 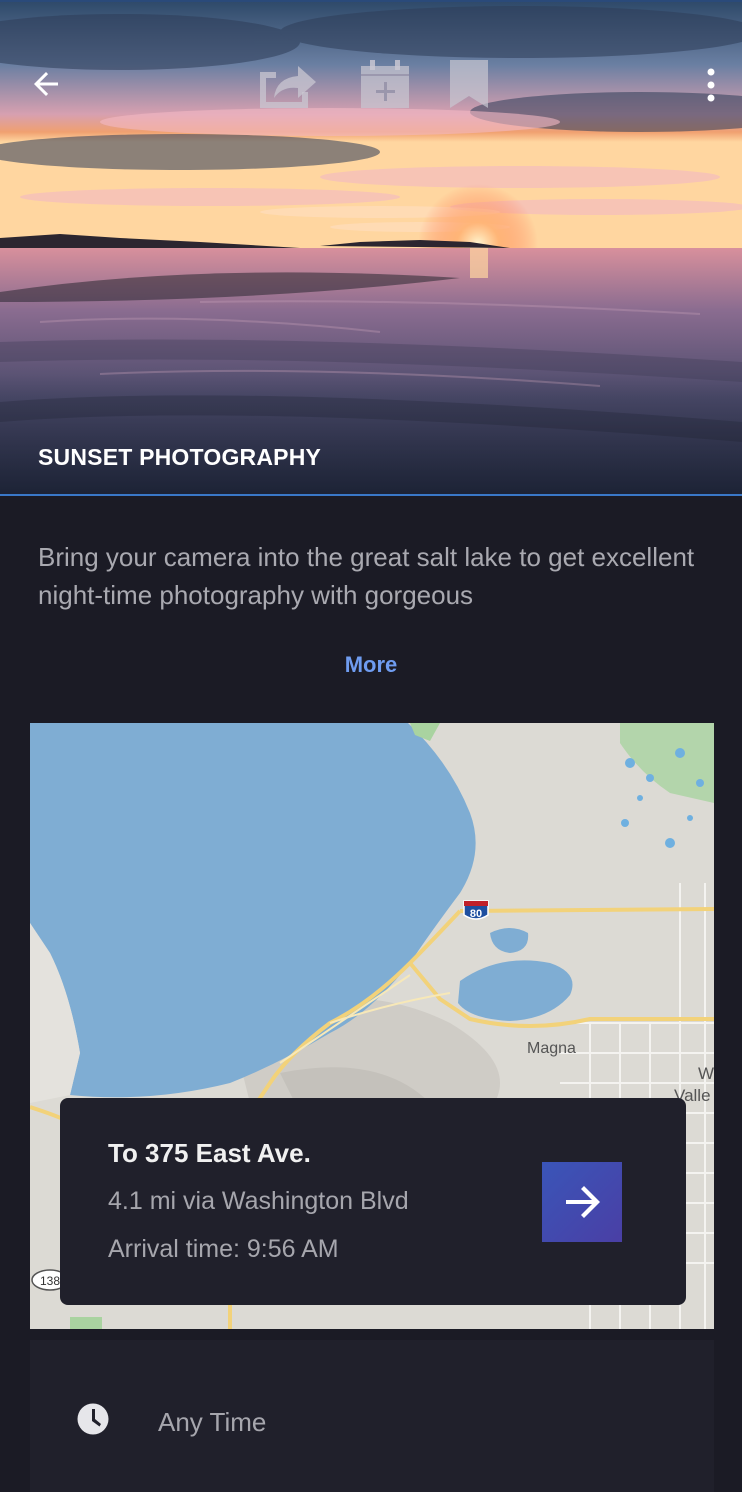 What do you see at coordinates (286, 84) in the screenshot?
I see `share-icon` at bounding box center [286, 84].